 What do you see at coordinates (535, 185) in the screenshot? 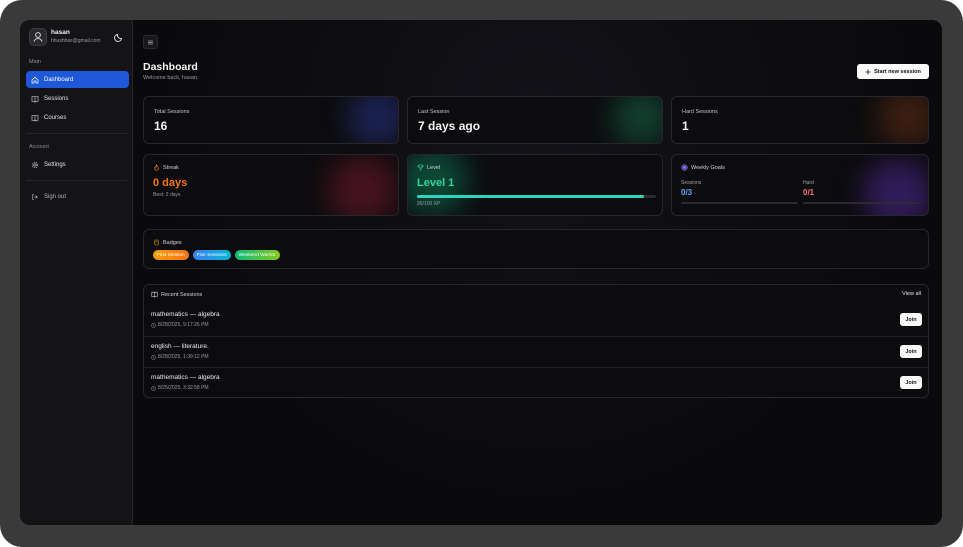
I see `level-card: Level Level 1 95/100 XP` at bounding box center [535, 185].